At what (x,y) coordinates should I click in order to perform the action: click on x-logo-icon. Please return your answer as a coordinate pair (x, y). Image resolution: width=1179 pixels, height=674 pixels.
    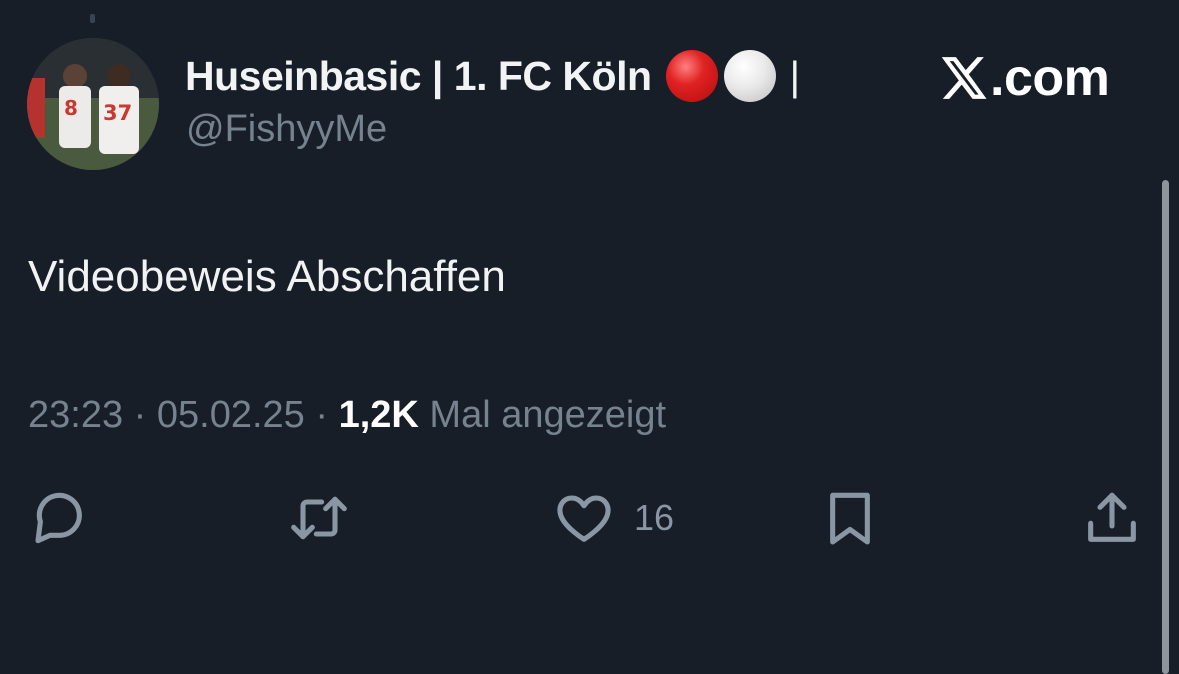
    Looking at the image, I should click on (964, 78).